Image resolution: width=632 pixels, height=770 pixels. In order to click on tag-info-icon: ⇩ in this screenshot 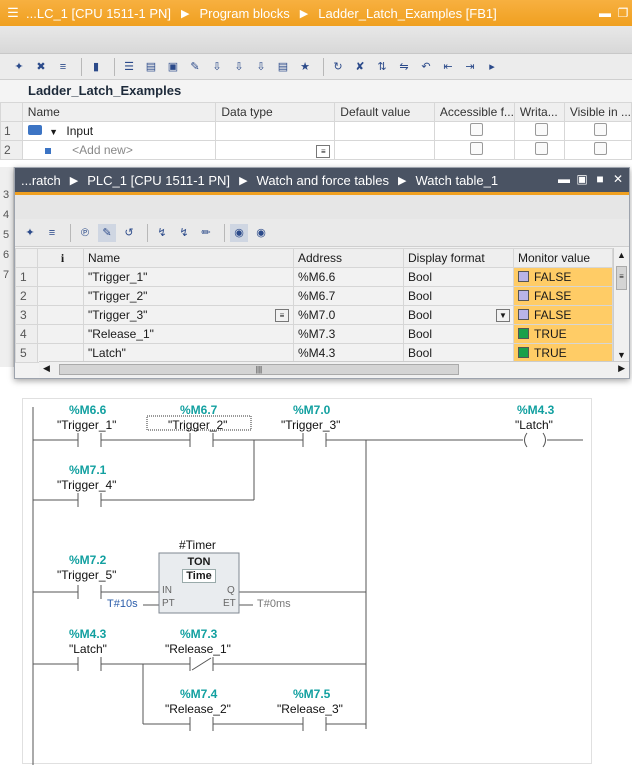, I will do `click(261, 67)`.